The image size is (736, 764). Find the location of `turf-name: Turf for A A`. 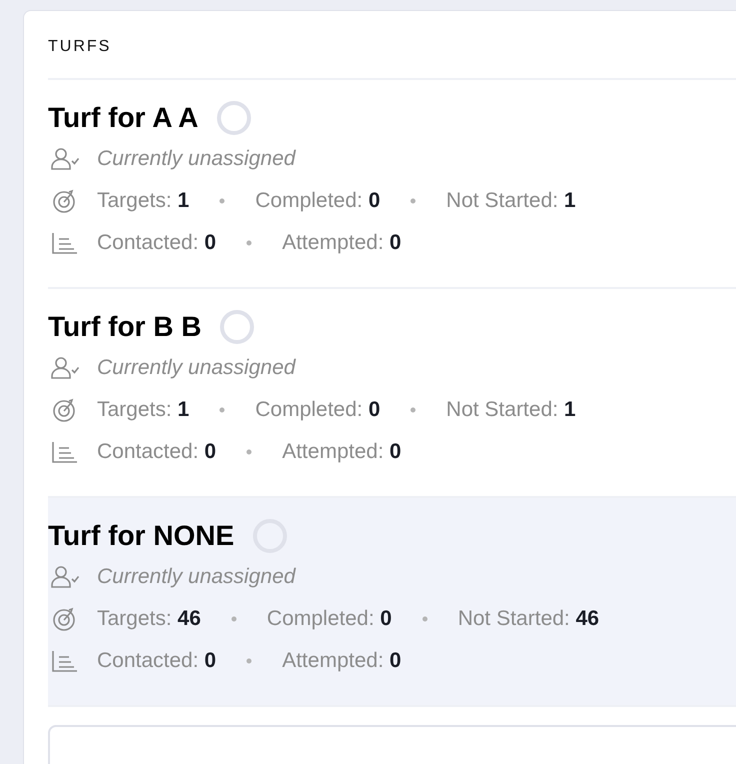

turf-name: Turf for A A is located at coordinates (123, 118).